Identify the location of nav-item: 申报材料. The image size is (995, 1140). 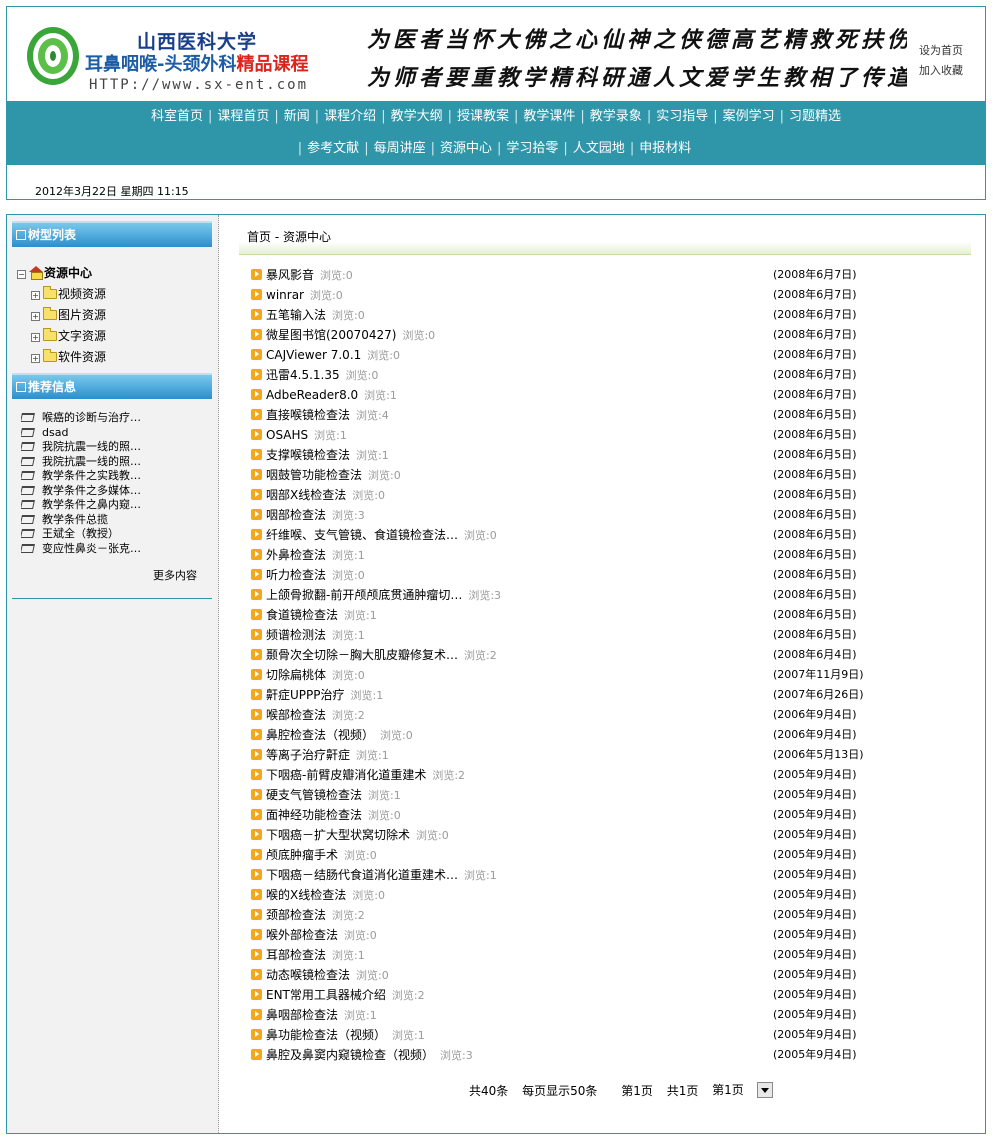
(665, 148).